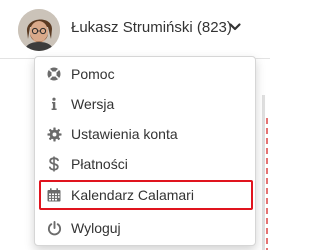 Image resolution: width=320 pixels, height=250 pixels. Describe the element at coordinates (124, 134) in the screenshot. I see `menu-item-label: Ustawienia konta` at that location.